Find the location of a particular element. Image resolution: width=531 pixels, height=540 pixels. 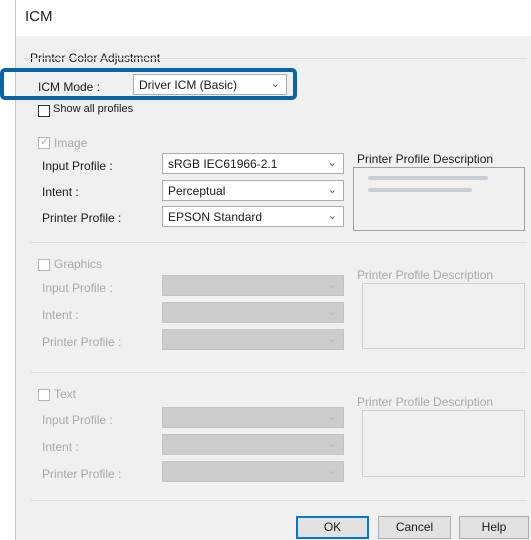

image-intent-label: Intent : is located at coordinates (60, 192).